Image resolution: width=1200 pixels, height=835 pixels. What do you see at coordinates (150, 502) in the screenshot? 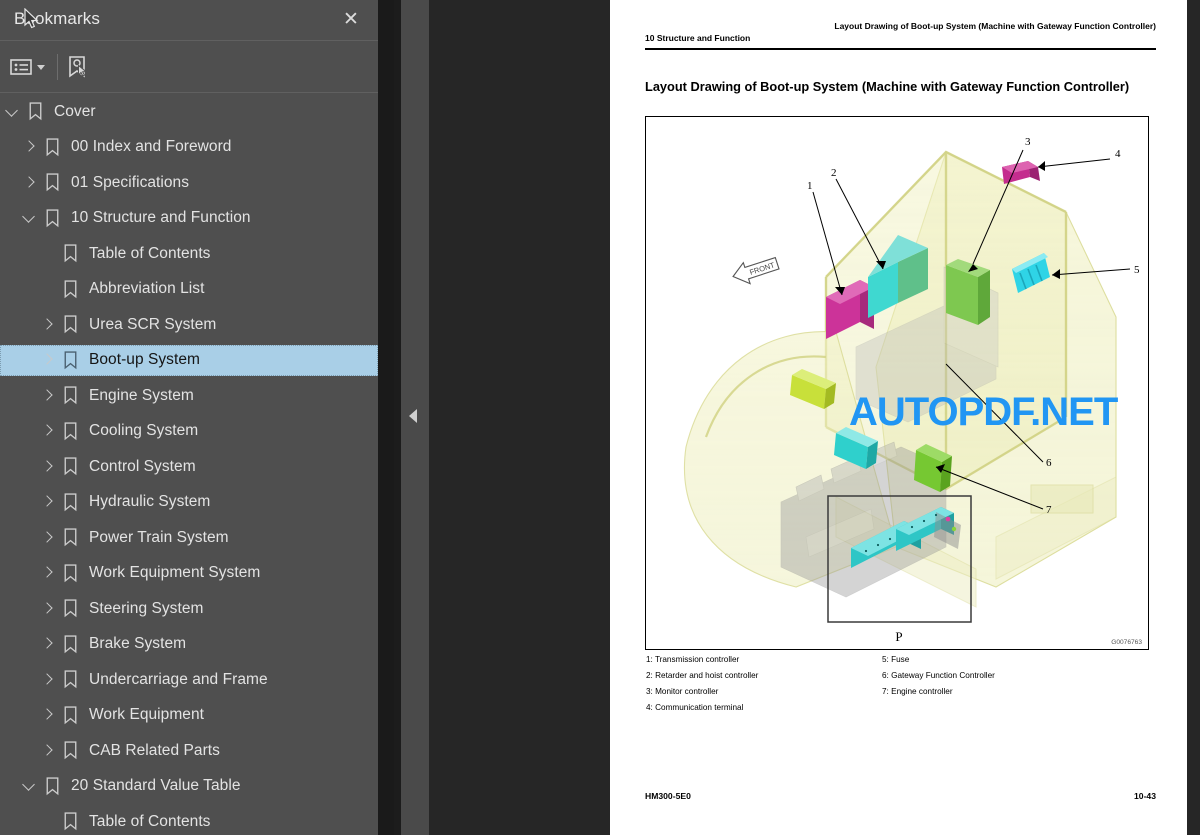
I see `bookmark-label: Hydraulic System` at bounding box center [150, 502].